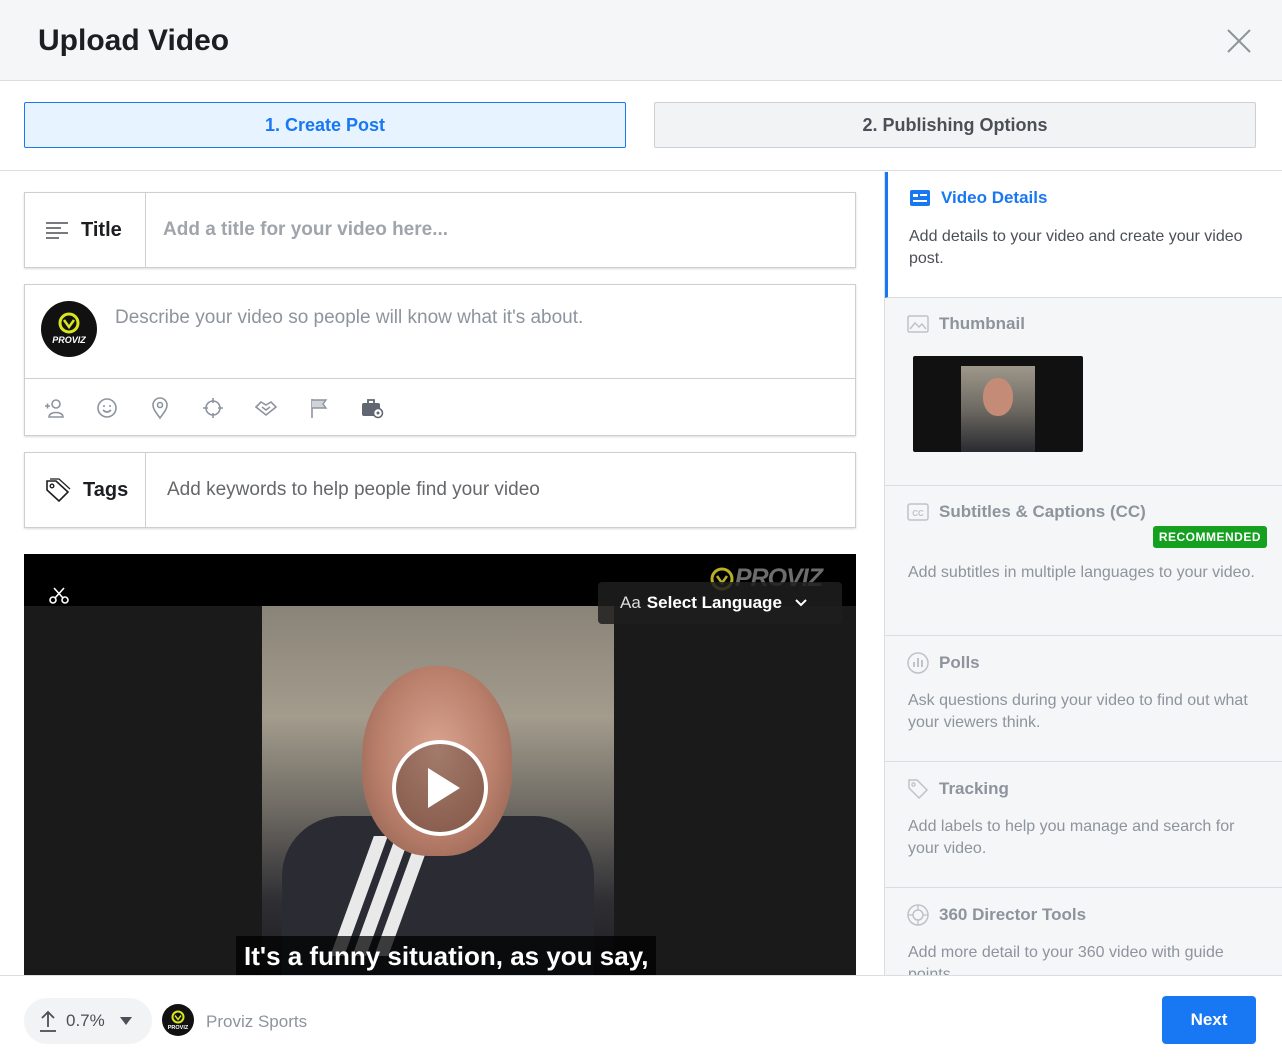 The image size is (1282, 1060). I want to click on dialog-footer: 0.7% PROVIZ Proviz Sports Next, so click(641, 1017).